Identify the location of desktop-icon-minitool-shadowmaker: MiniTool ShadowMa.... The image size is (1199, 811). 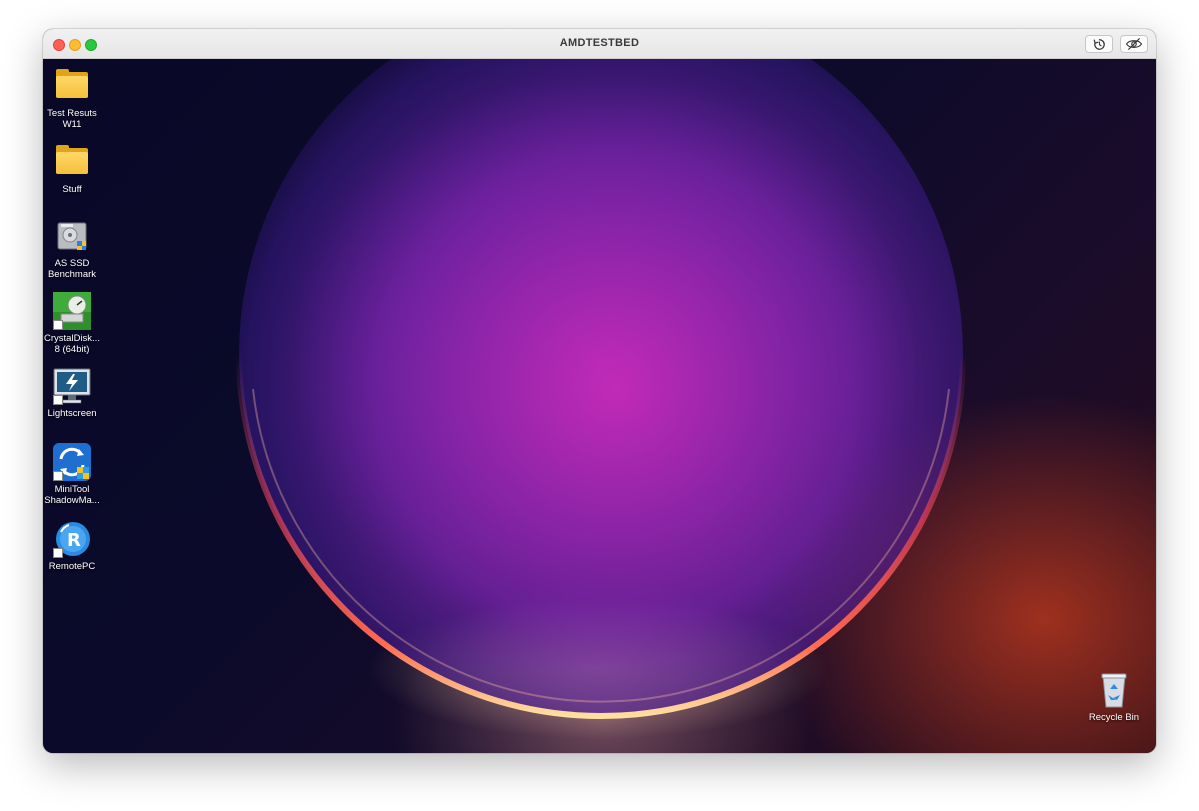
(72, 474).